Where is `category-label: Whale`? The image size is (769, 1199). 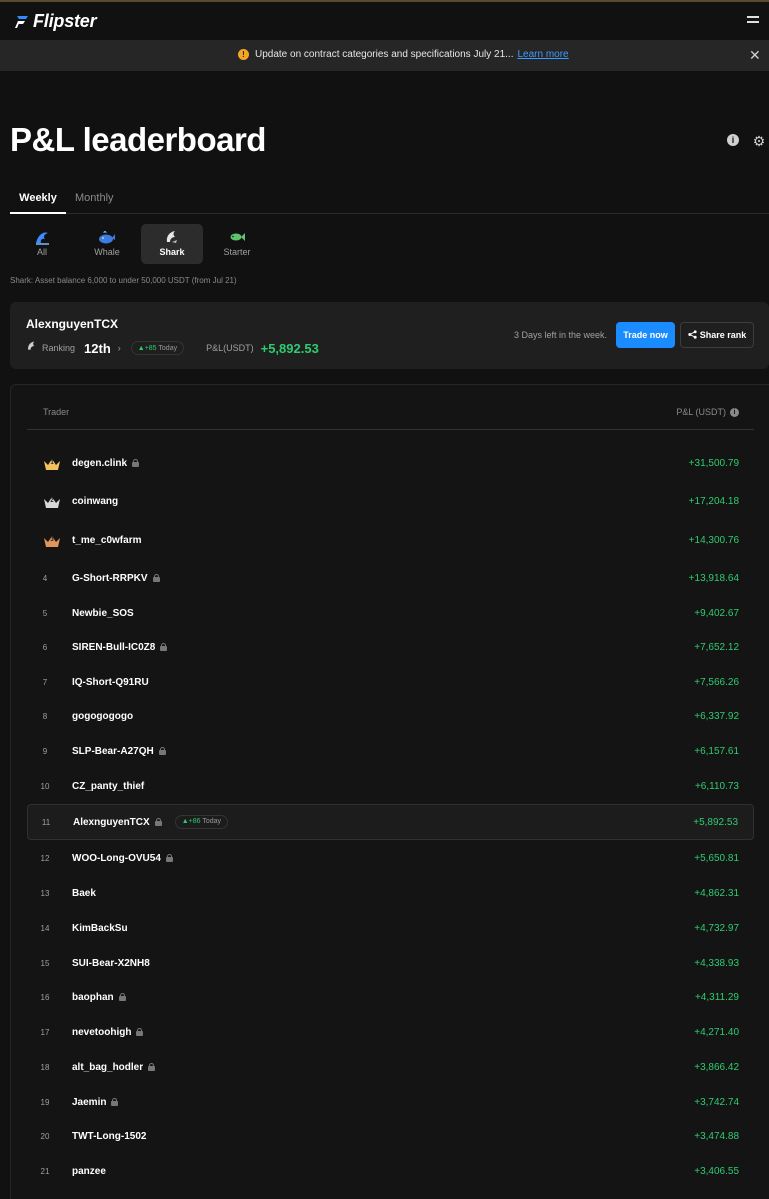
category-label: Whale is located at coordinates (107, 252).